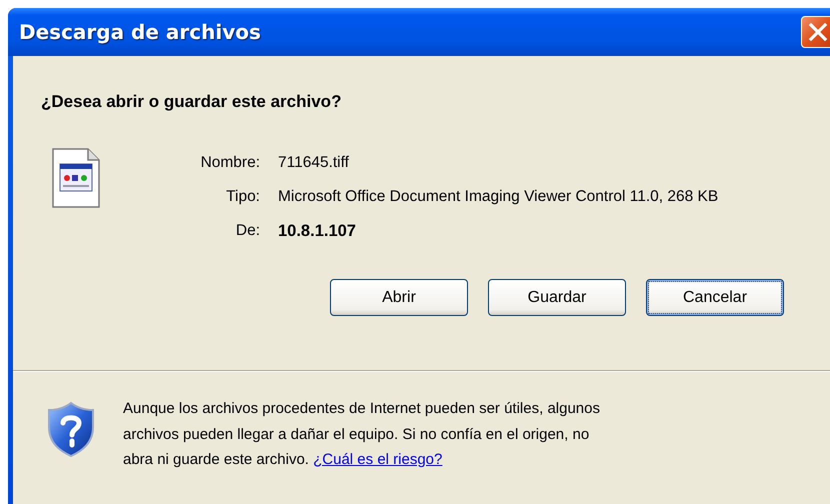 Image resolution: width=830 pixels, height=504 pixels. What do you see at coordinates (715, 297) in the screenshot?
I see `dialog-button: Cancelar` at bounding box center [715, 297].